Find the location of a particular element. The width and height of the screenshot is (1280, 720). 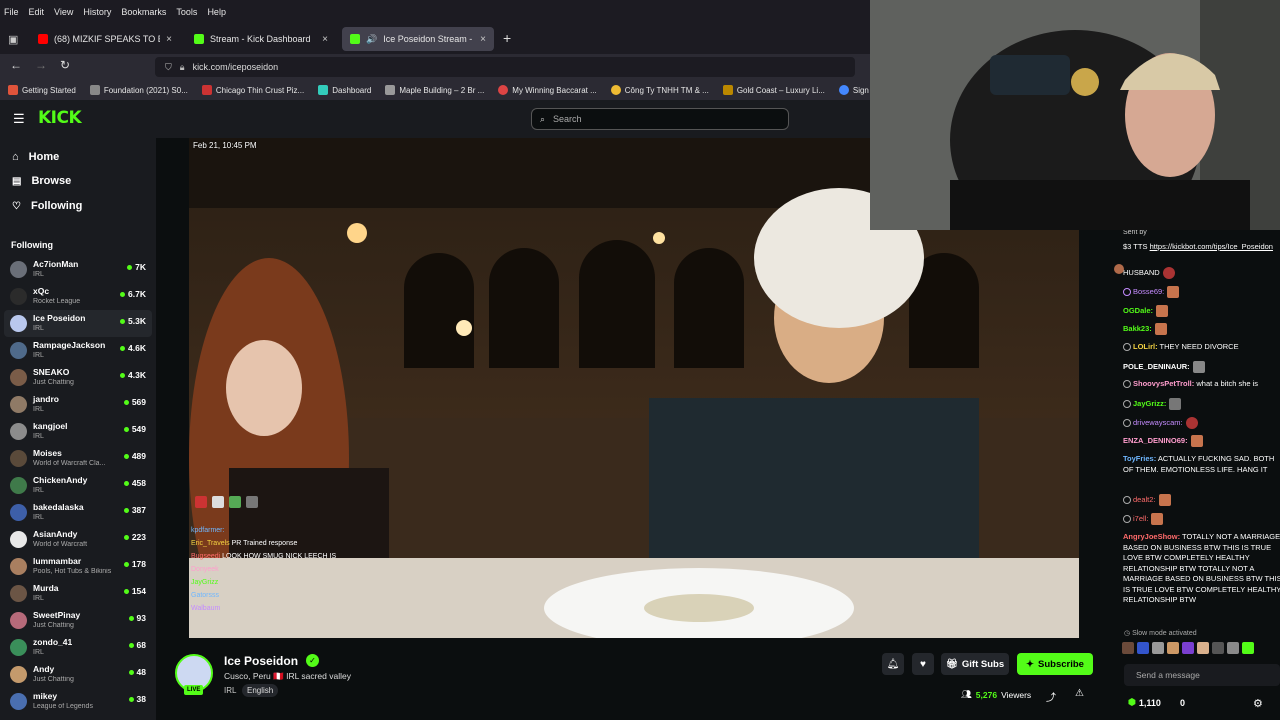

nav-following: ♡ Following is located at coordinates (47, 206).